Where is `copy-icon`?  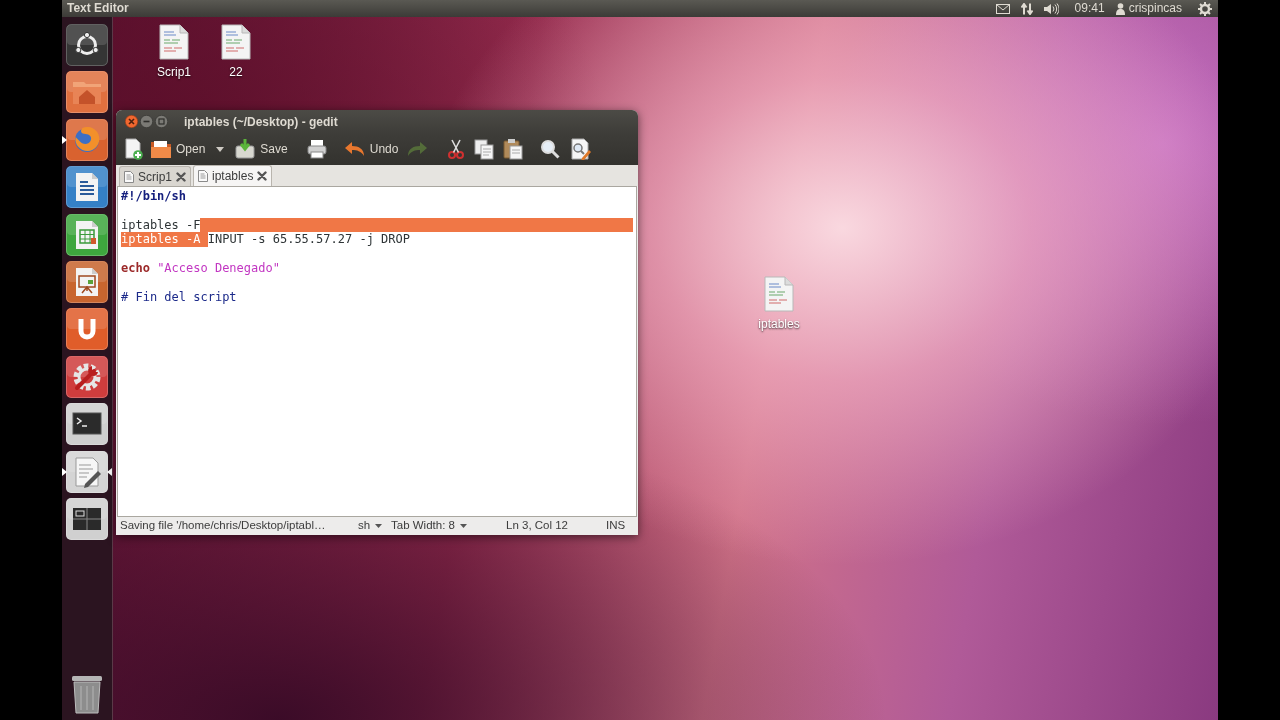 copy-icon is located at coordinates (484, 149).